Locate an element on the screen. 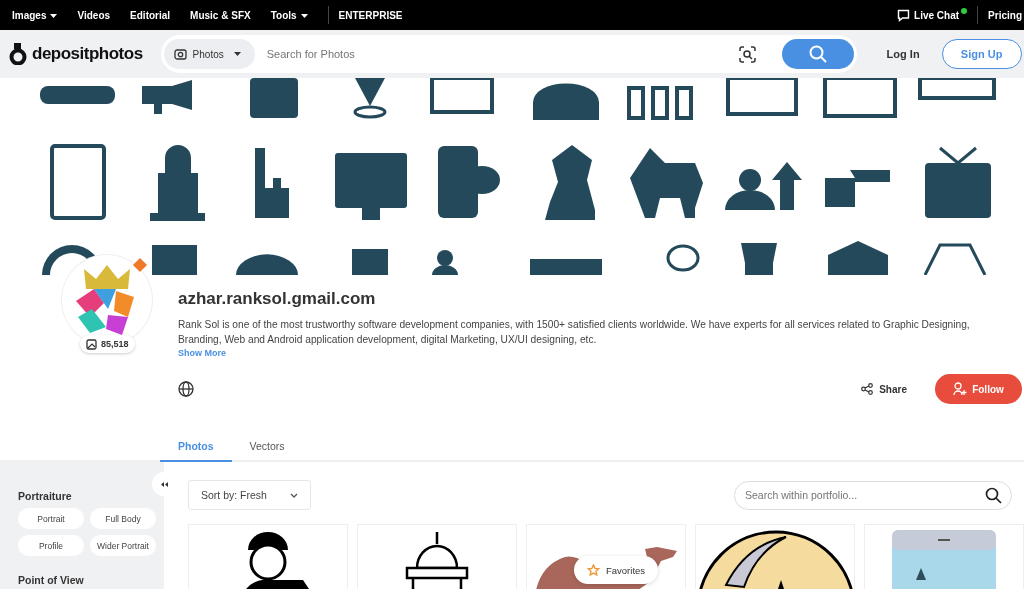 This screenshot has width=1024, height=589. share-icon is located at coordinates (867, 389).